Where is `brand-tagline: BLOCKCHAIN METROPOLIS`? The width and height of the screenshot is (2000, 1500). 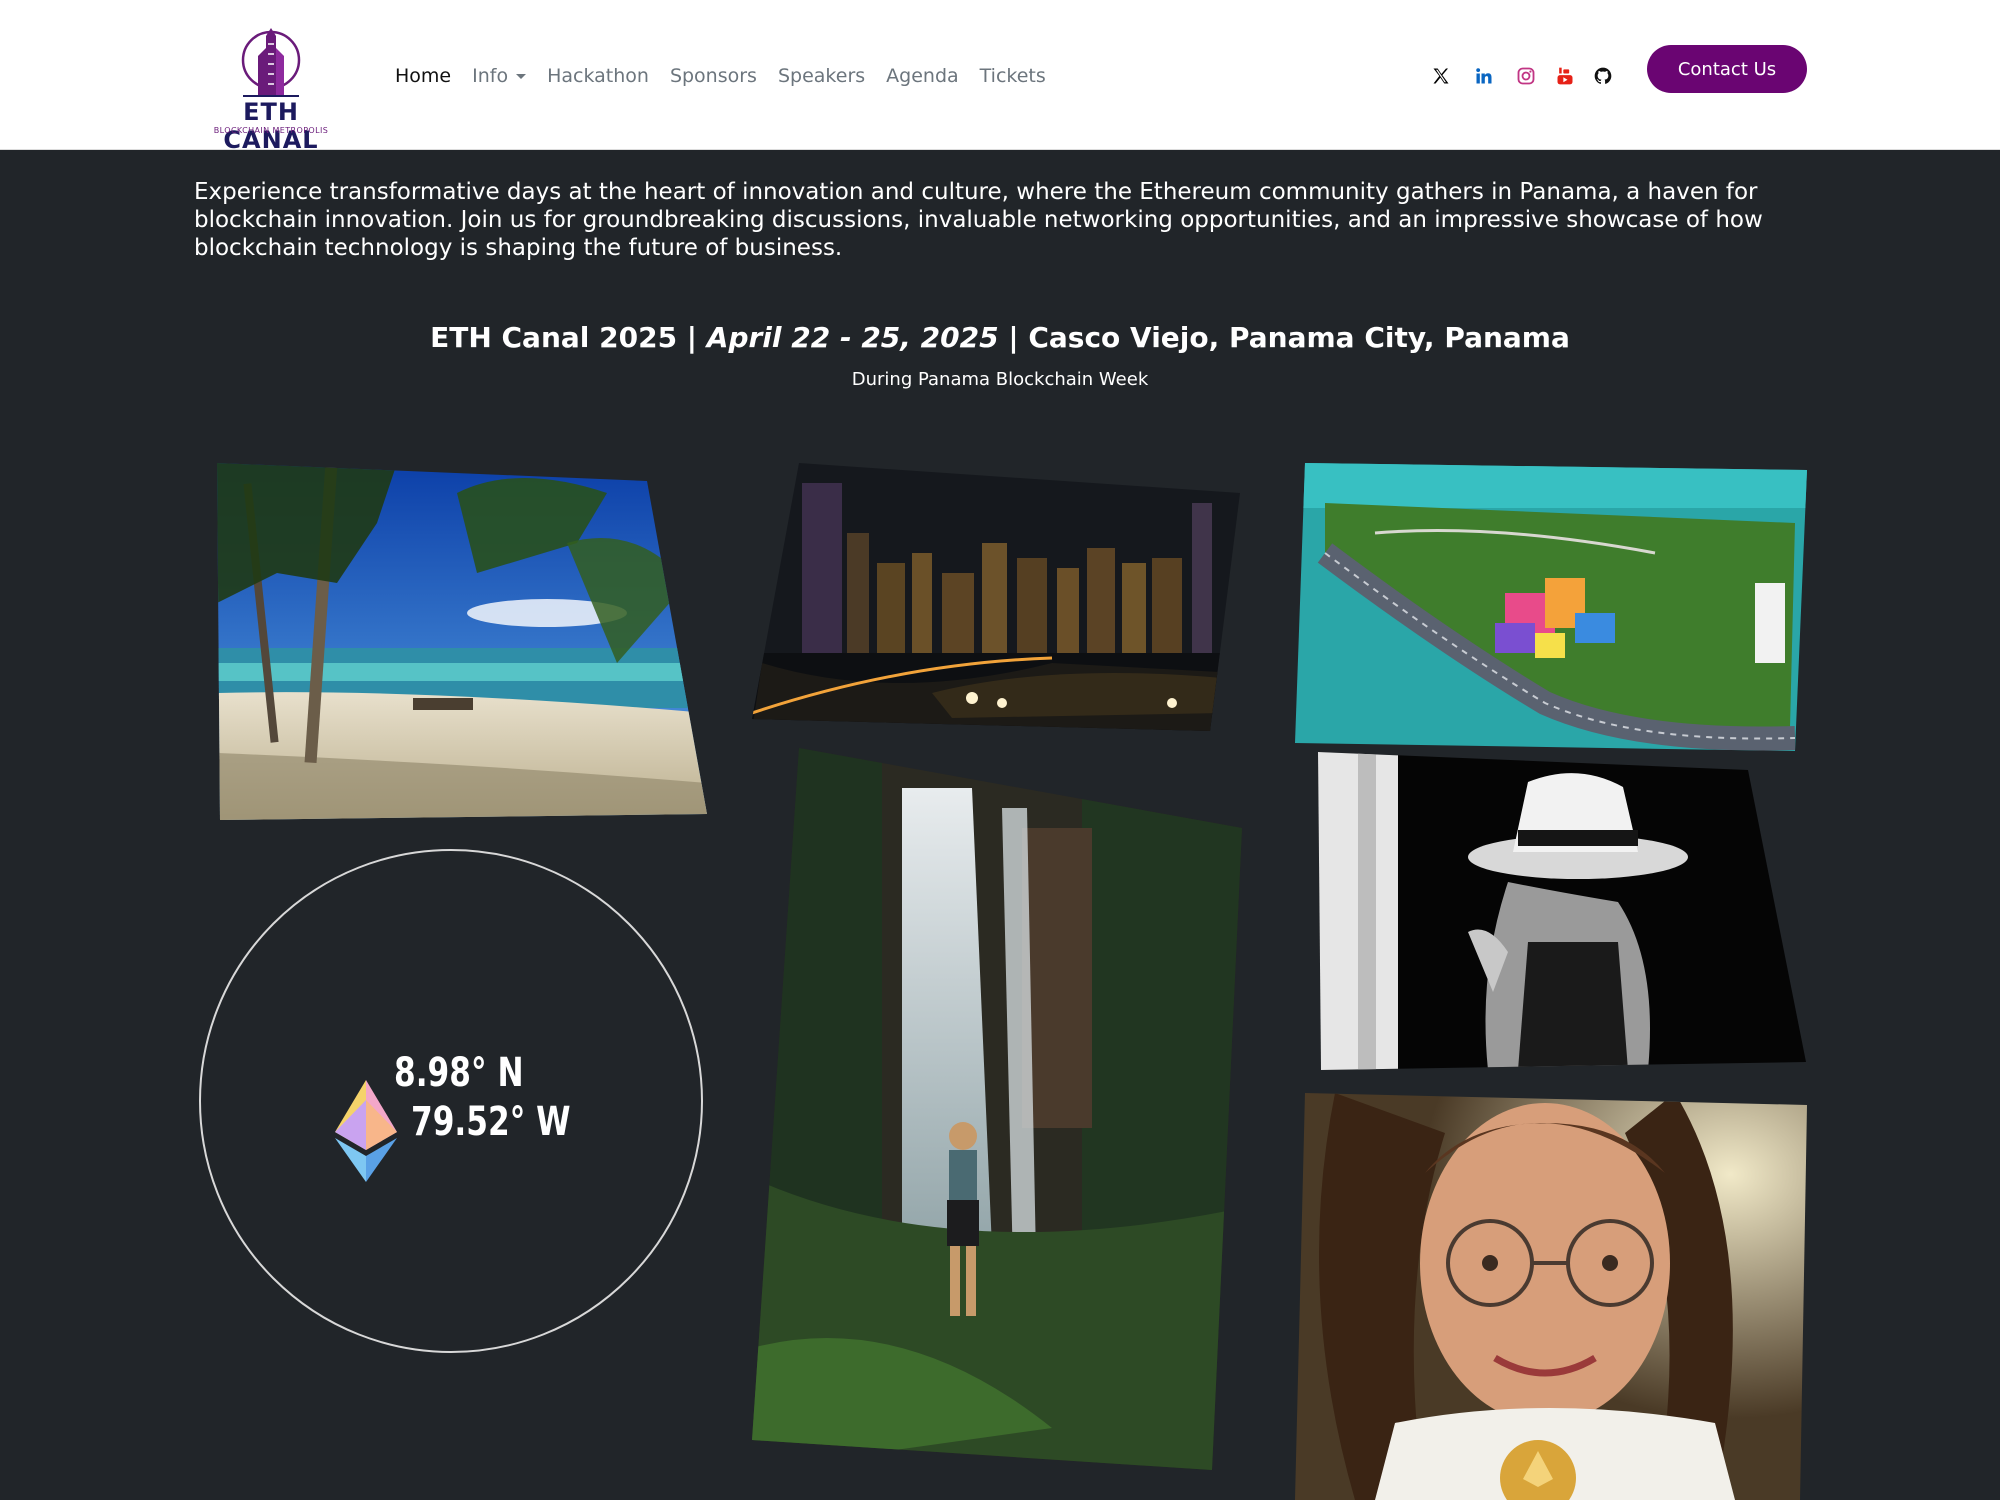
brand-tagline: BLOCKCHAIN METROPOLIS is located at coordinates (271, 130).